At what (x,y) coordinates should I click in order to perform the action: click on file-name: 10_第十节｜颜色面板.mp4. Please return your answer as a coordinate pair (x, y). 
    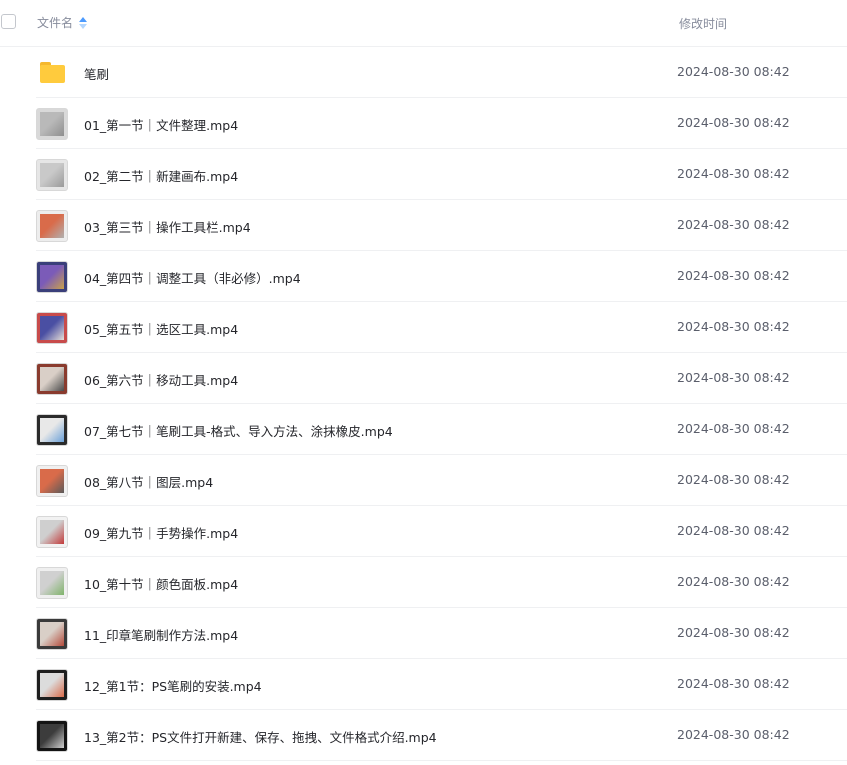
    Looking at the image, I should click on (161, 583).